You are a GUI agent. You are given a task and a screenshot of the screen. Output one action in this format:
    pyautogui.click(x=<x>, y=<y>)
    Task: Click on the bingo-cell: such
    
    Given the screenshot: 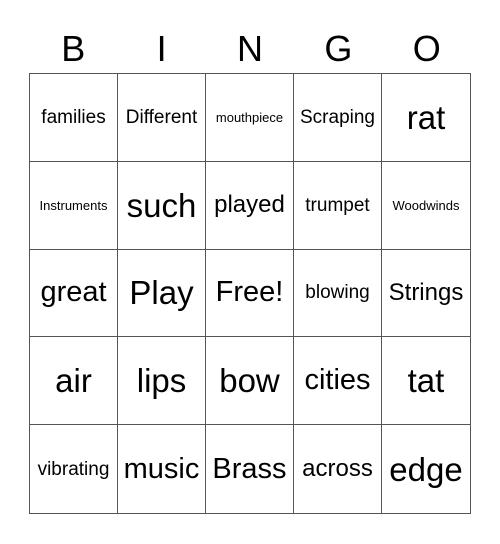 What is the action you would take?
    pyautogui.click(x=162, y=205)
    